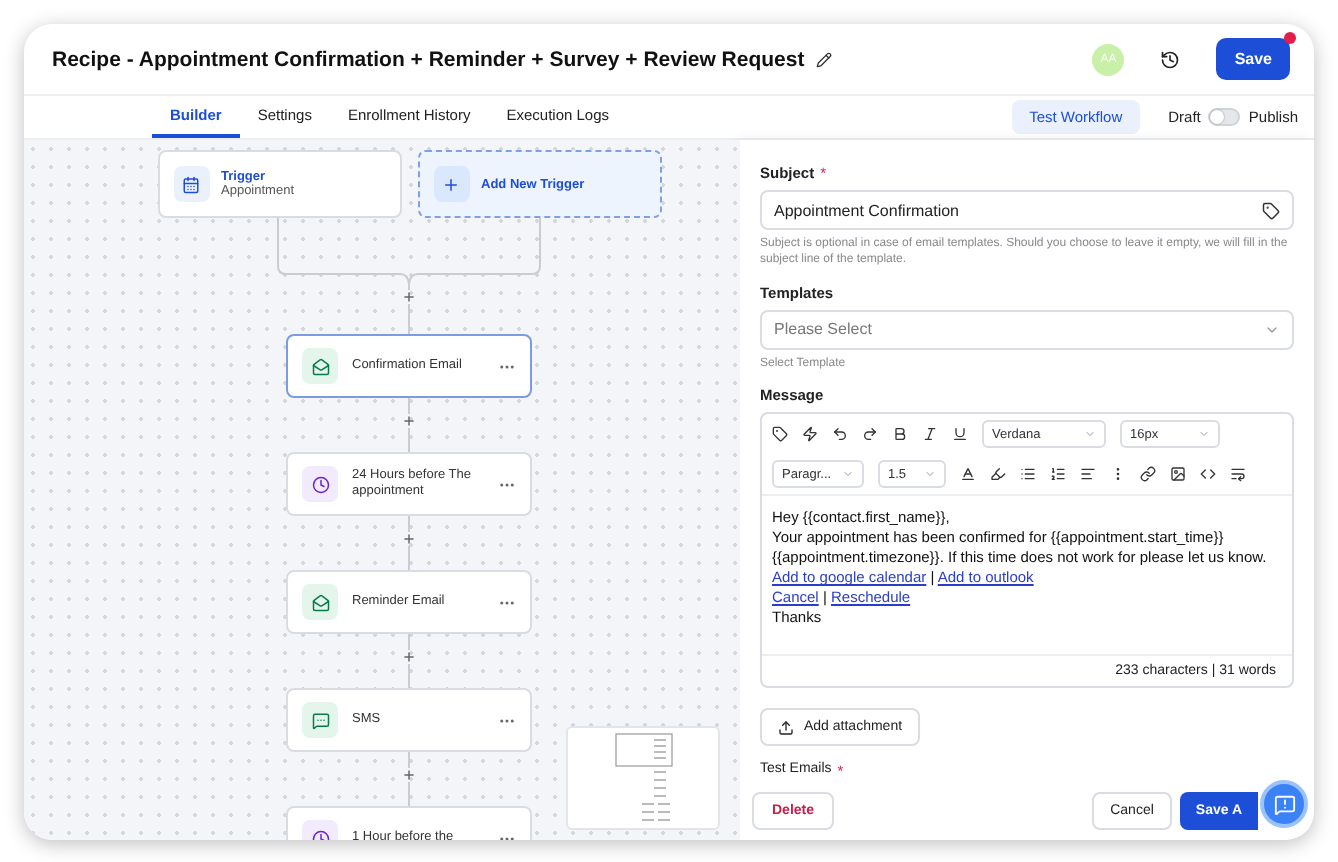 This screenshot has width=1338, height=862. I want to click on numbered-list-icon, so click(1058, 474).